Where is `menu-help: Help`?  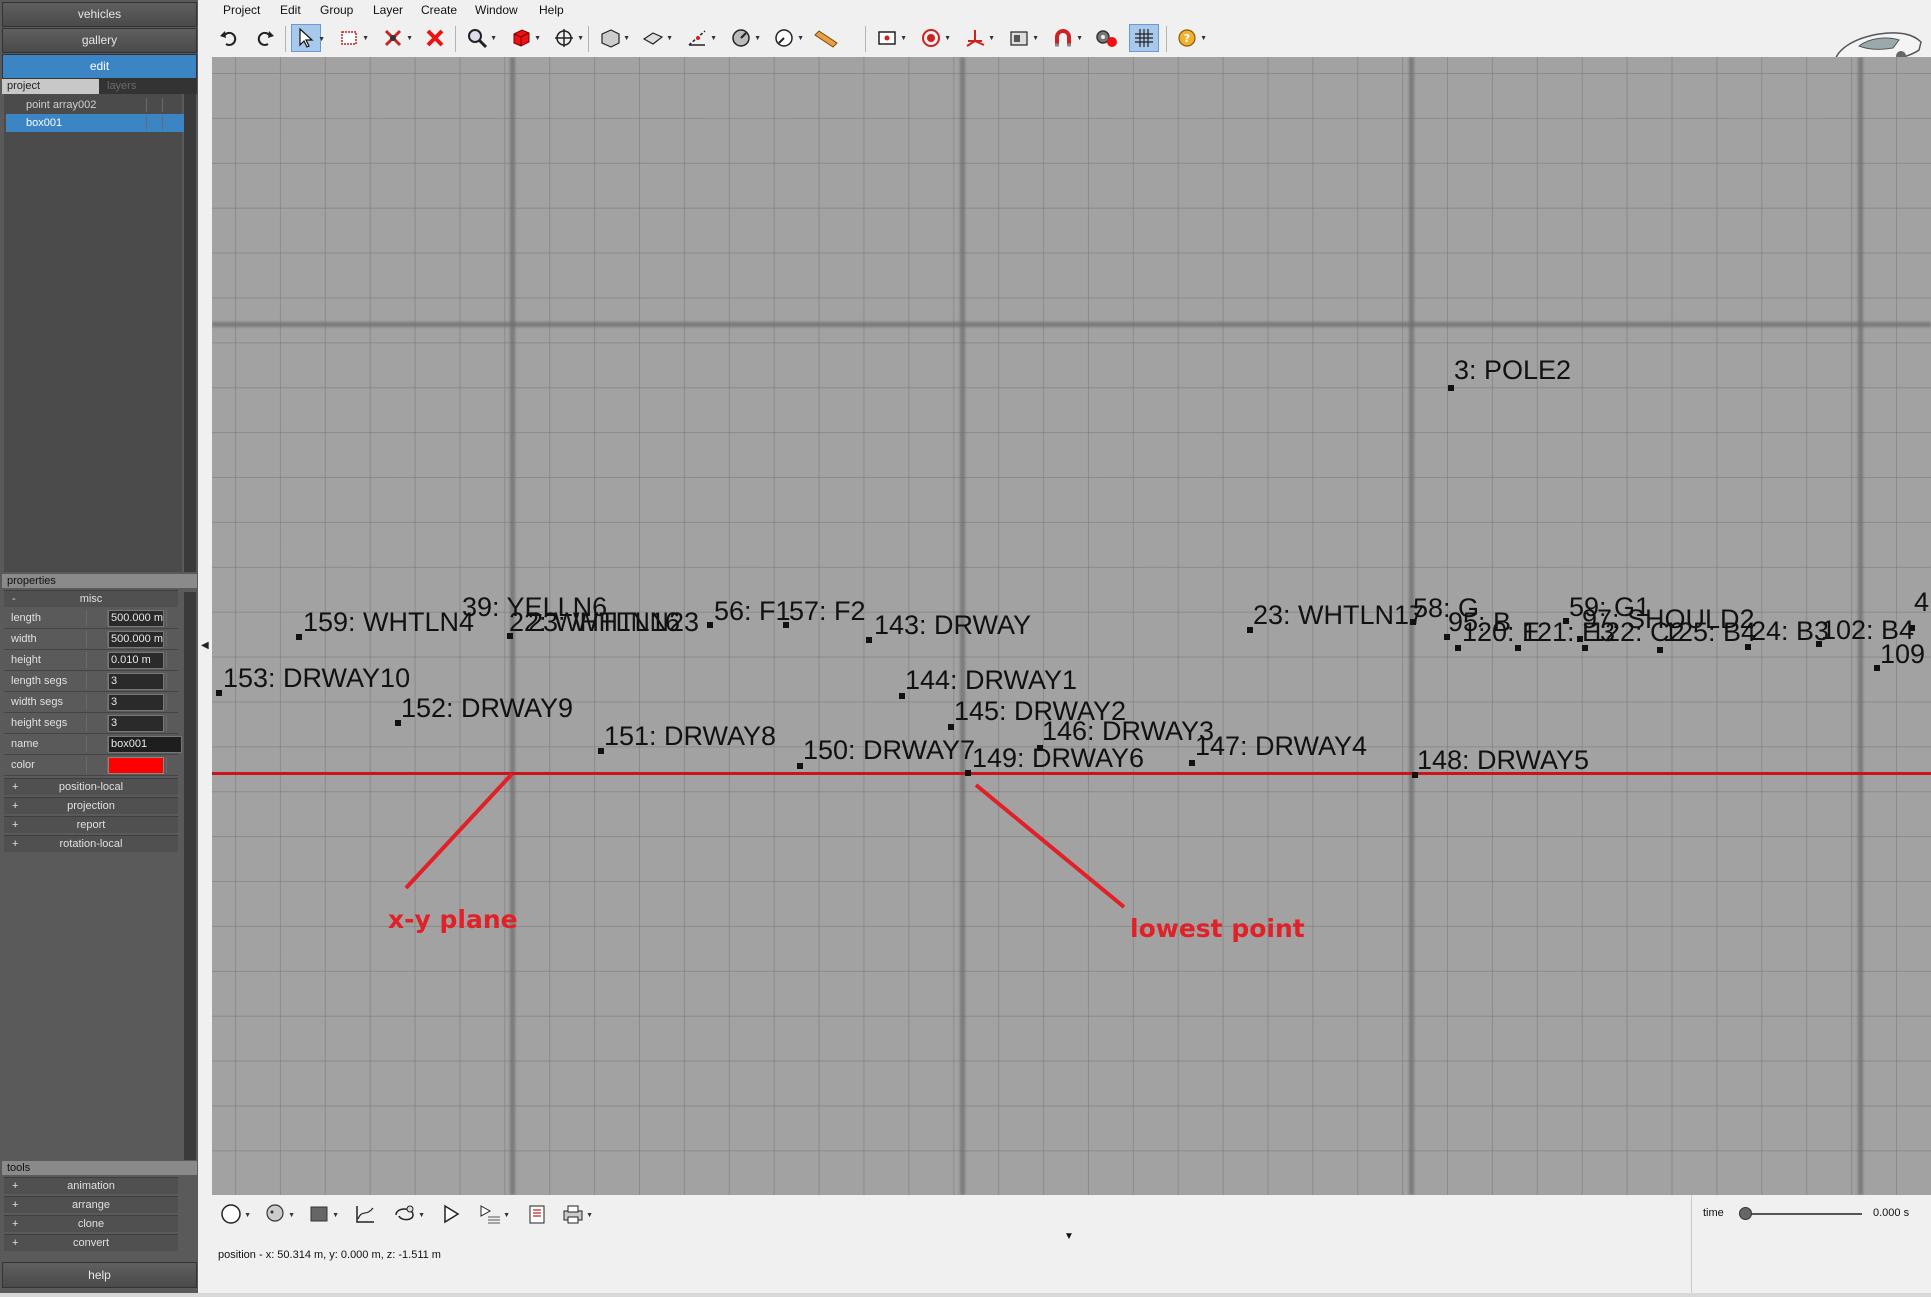
menu-help: Help is located at coordinates (551, 10).